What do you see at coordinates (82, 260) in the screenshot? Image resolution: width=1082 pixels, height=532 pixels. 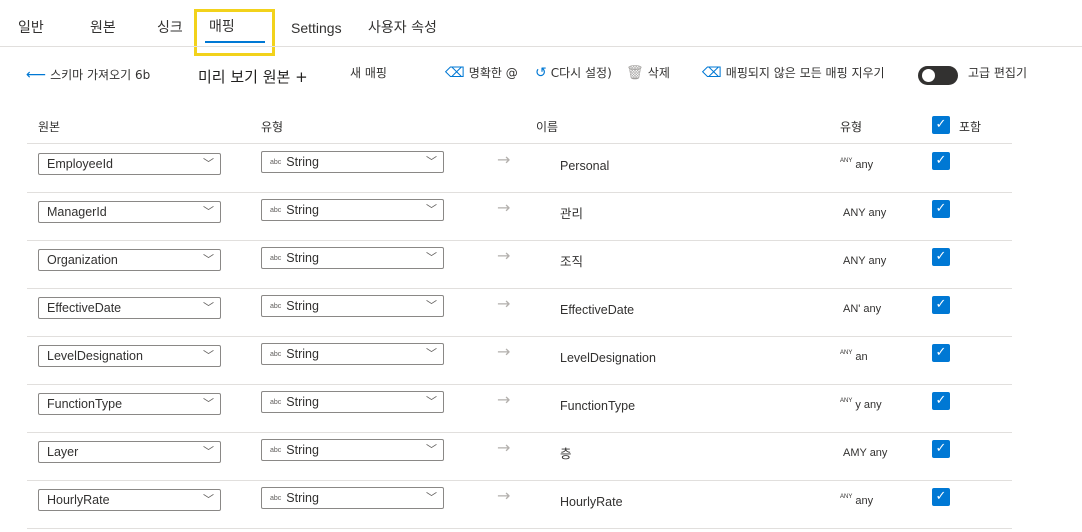 I see `source-column-value: Organization` at bounding box center [82, 260].